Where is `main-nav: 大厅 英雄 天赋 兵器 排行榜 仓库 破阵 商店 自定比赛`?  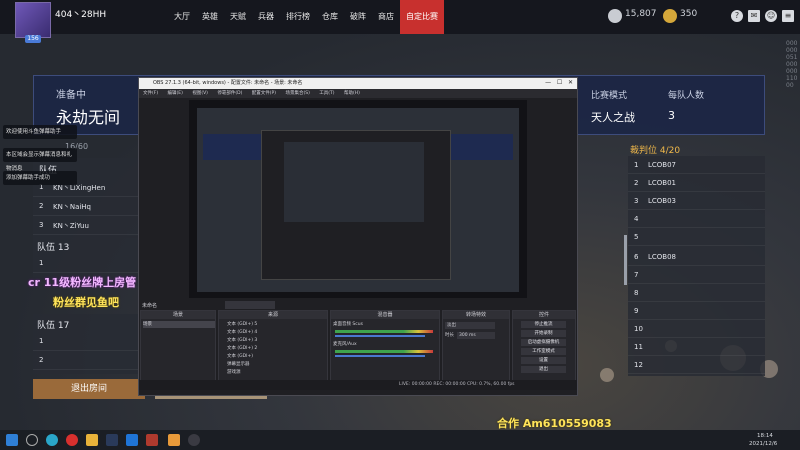
main-nav: 大厅 英雄 天赋 兵器 排行榜 仓库 破阵 商店 自定比赛 is located at coordinates (306, 17).